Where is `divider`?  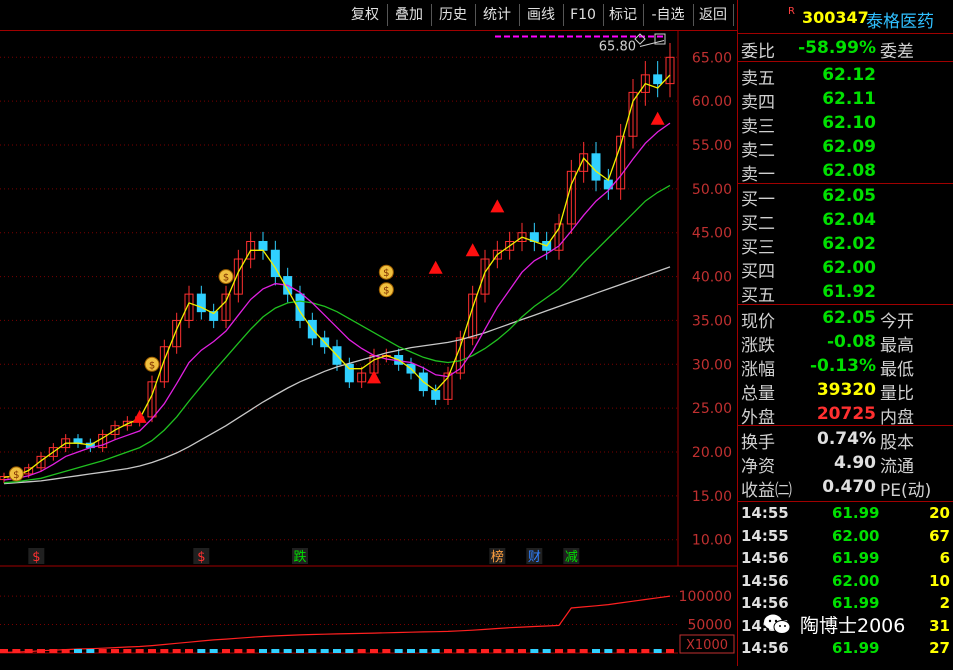 divider is located at coordinates (845, 304).